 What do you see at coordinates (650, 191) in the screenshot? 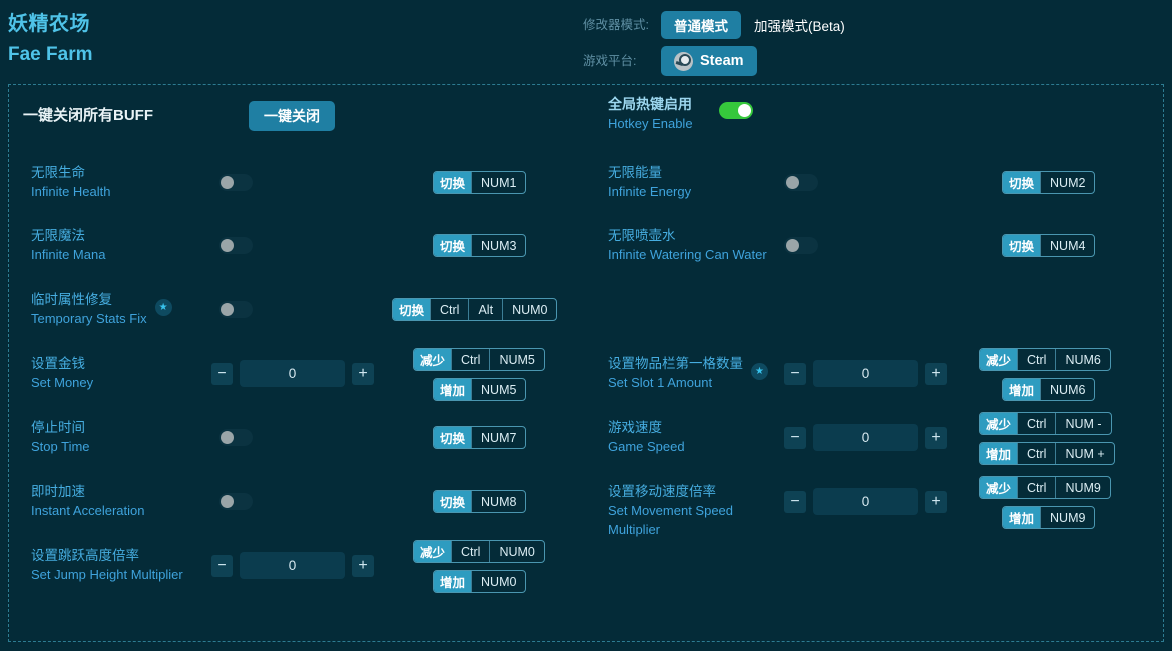
I see `row-label-en: Infinite Energy` at bounding box center [650, 191].